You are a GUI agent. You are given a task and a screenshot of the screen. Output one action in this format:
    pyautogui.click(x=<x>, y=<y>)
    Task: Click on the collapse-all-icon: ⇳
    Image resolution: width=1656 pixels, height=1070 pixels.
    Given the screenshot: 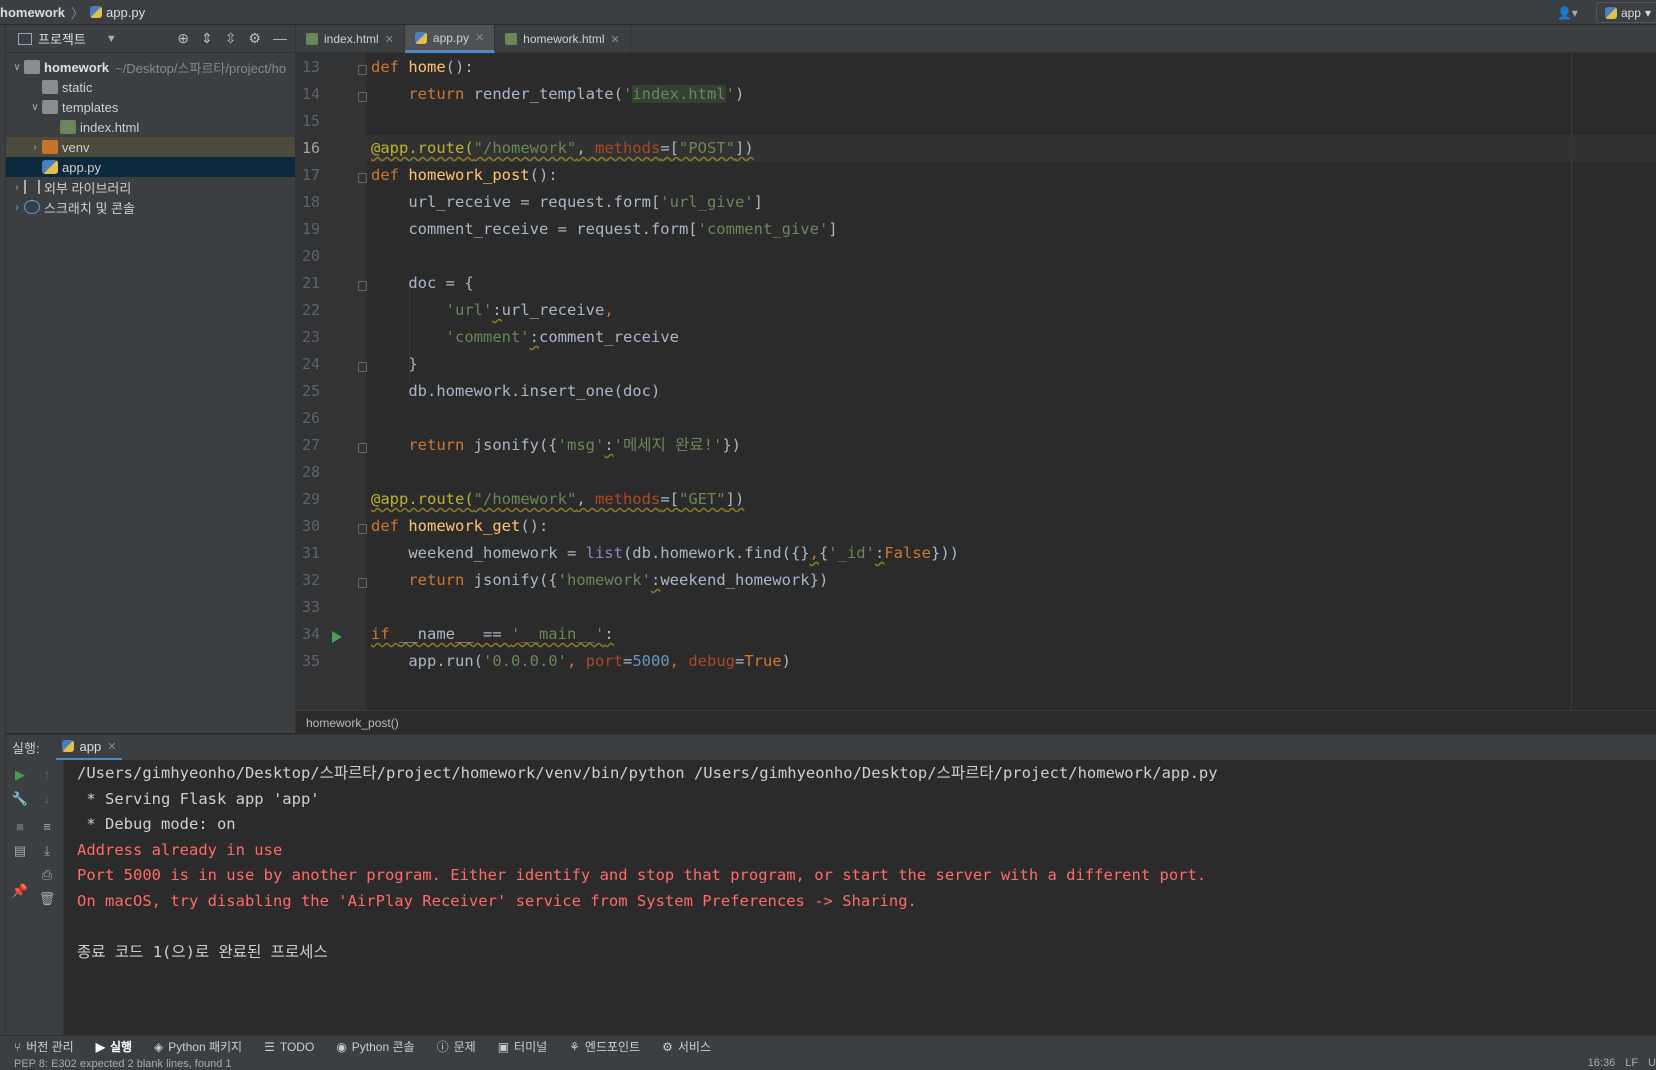 What is the action you would take?
    pyautogui.click(x=231, y=38)
    